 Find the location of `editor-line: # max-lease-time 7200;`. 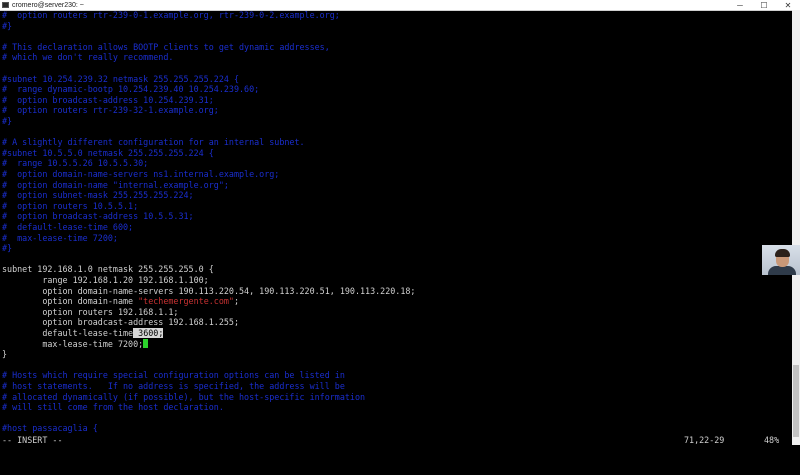

editor-line: # max-lease-time 7200; is located at coordinates (60, 238).